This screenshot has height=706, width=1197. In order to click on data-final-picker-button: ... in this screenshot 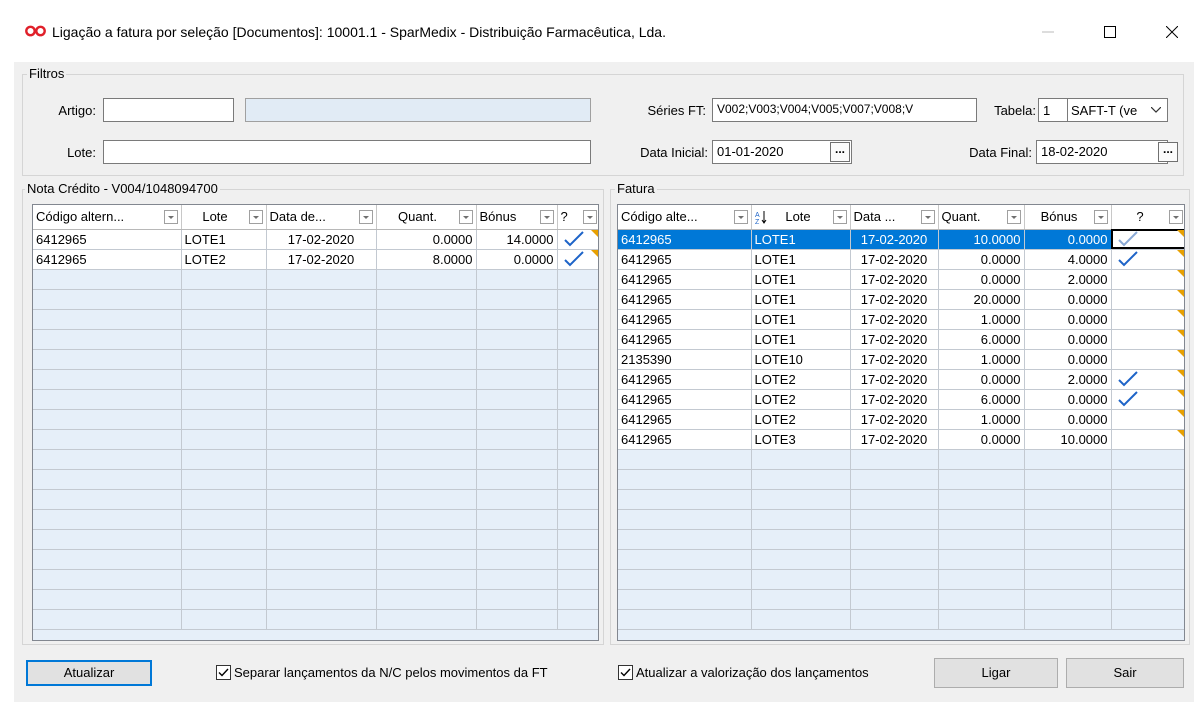, I will do `click(1168, 152)`.